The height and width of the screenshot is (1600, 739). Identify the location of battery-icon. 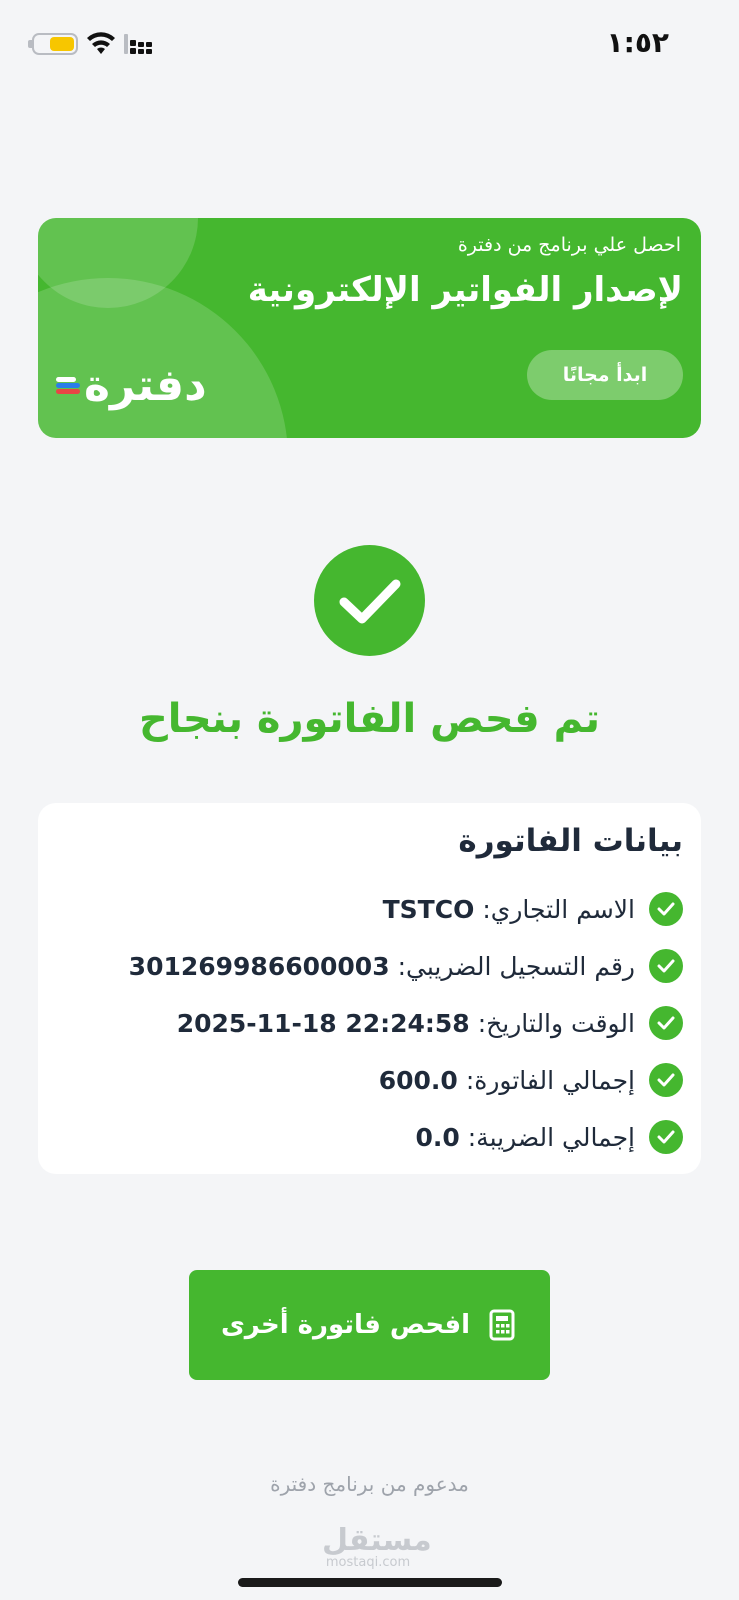
(53, 44).